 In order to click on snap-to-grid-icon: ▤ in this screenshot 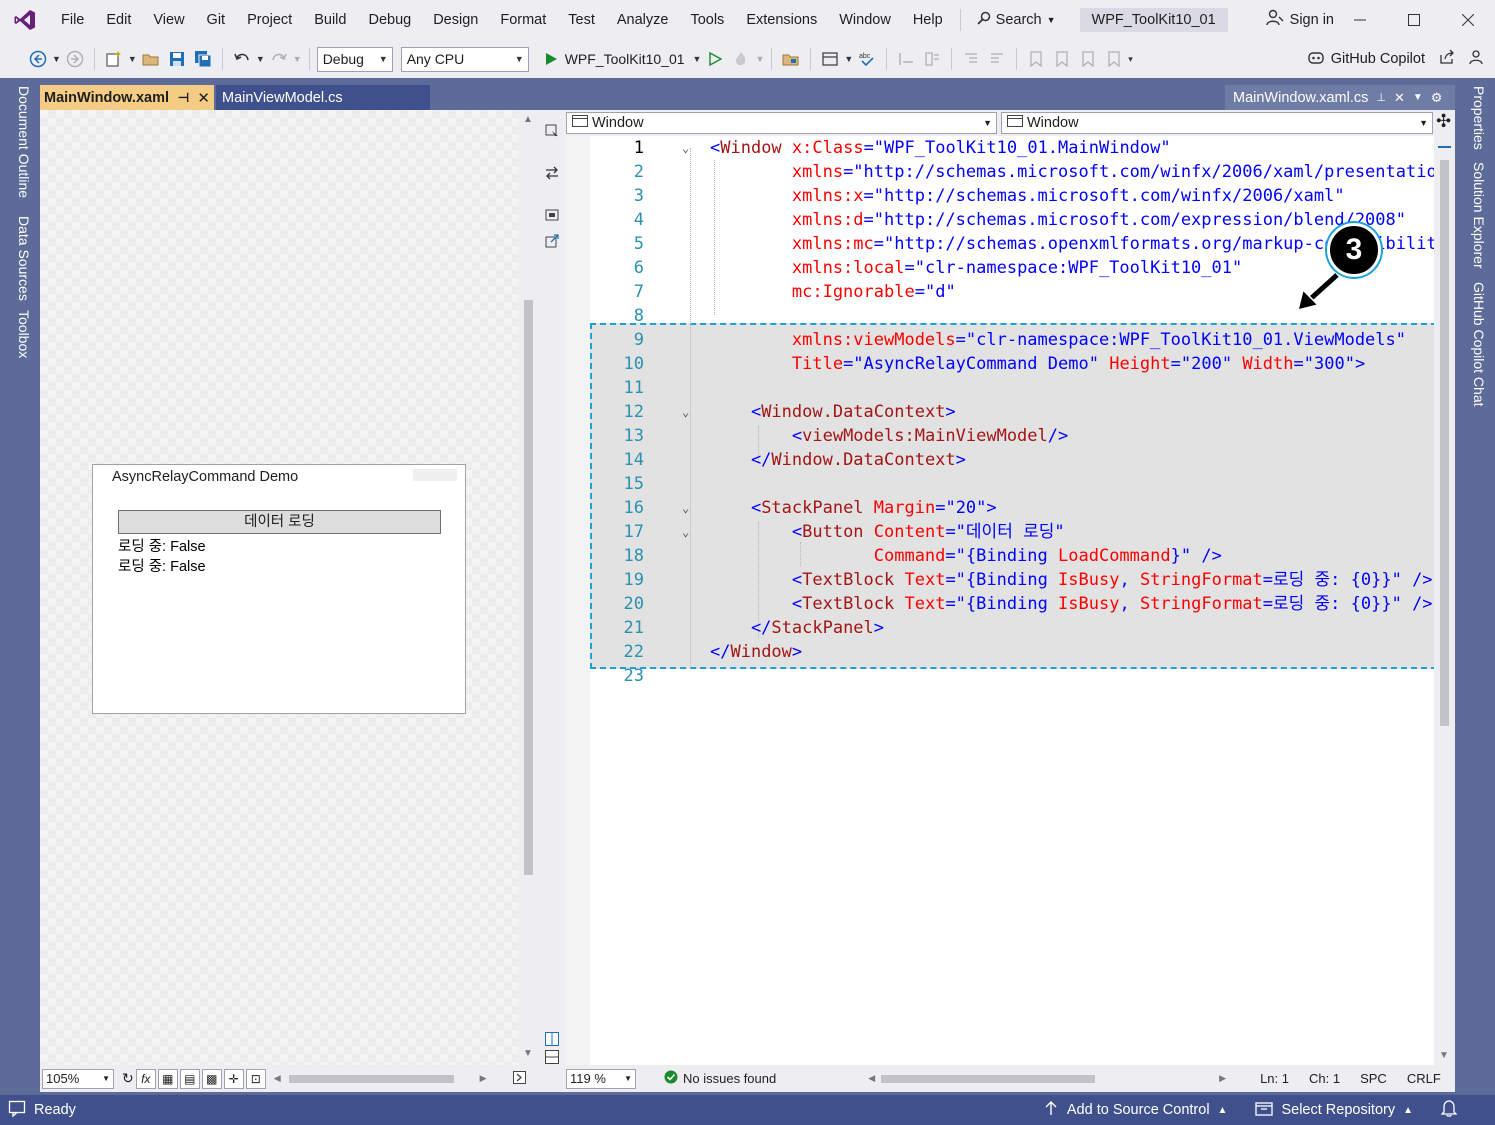, I will do `click(189, 1078)`.